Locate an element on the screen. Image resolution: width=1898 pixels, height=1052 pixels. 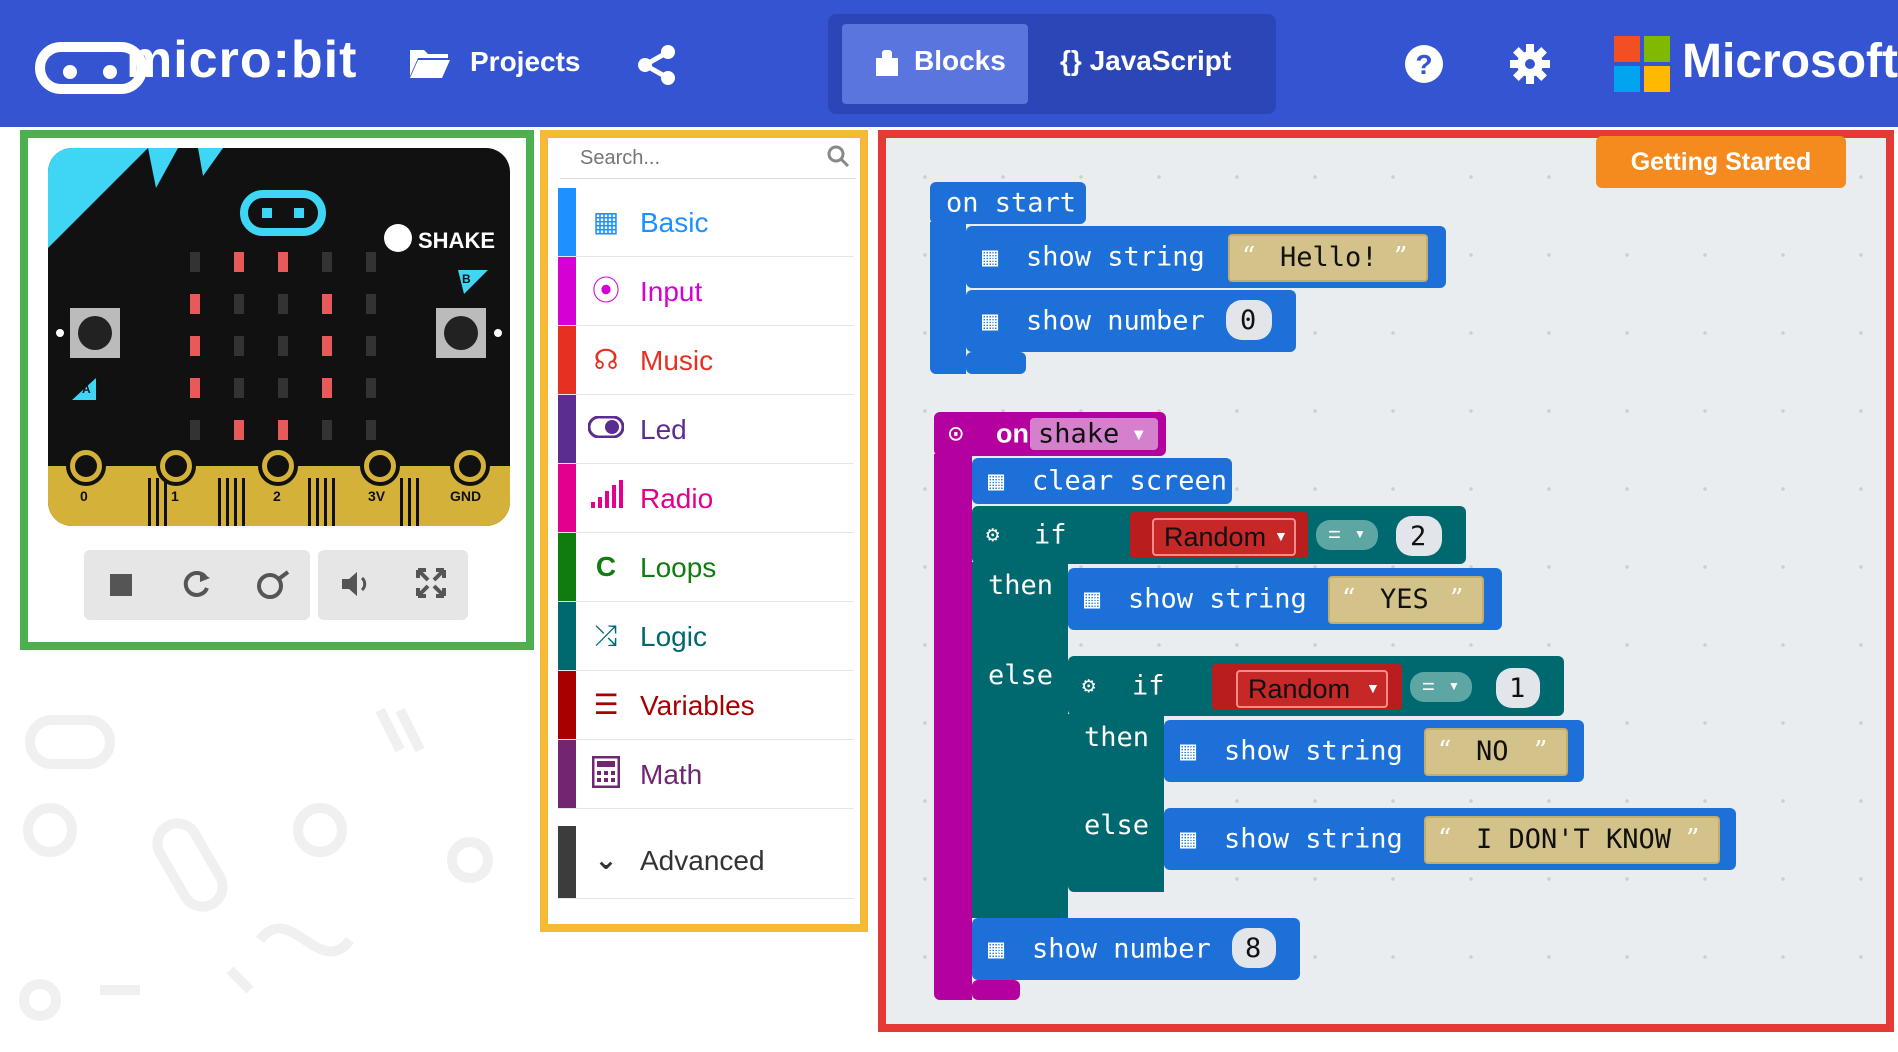
category-label: Advanced is located at coordinates (702, 860).